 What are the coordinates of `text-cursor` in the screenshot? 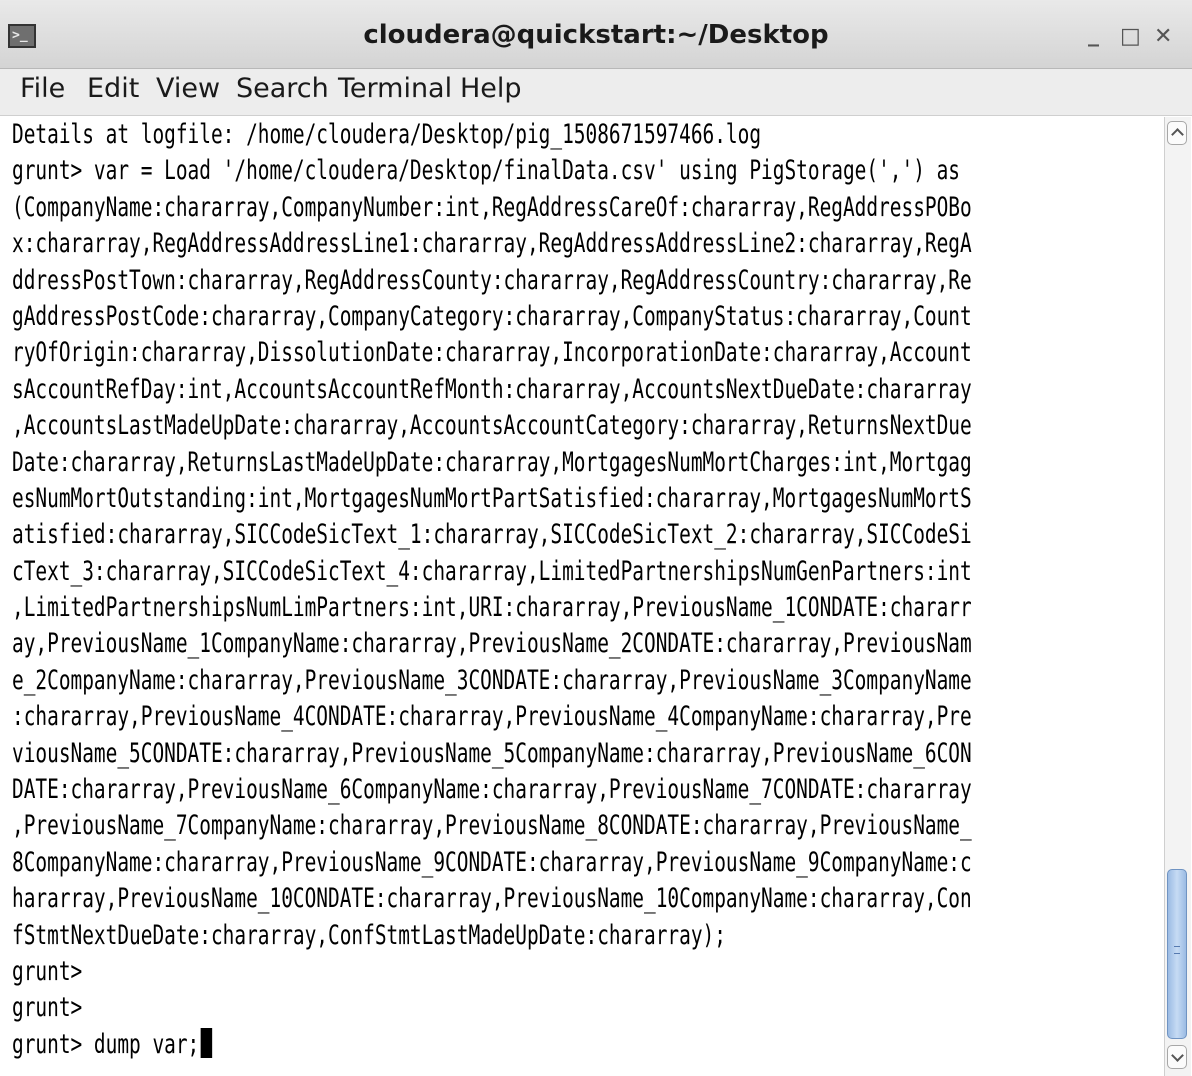 It's located at (206, 1042).